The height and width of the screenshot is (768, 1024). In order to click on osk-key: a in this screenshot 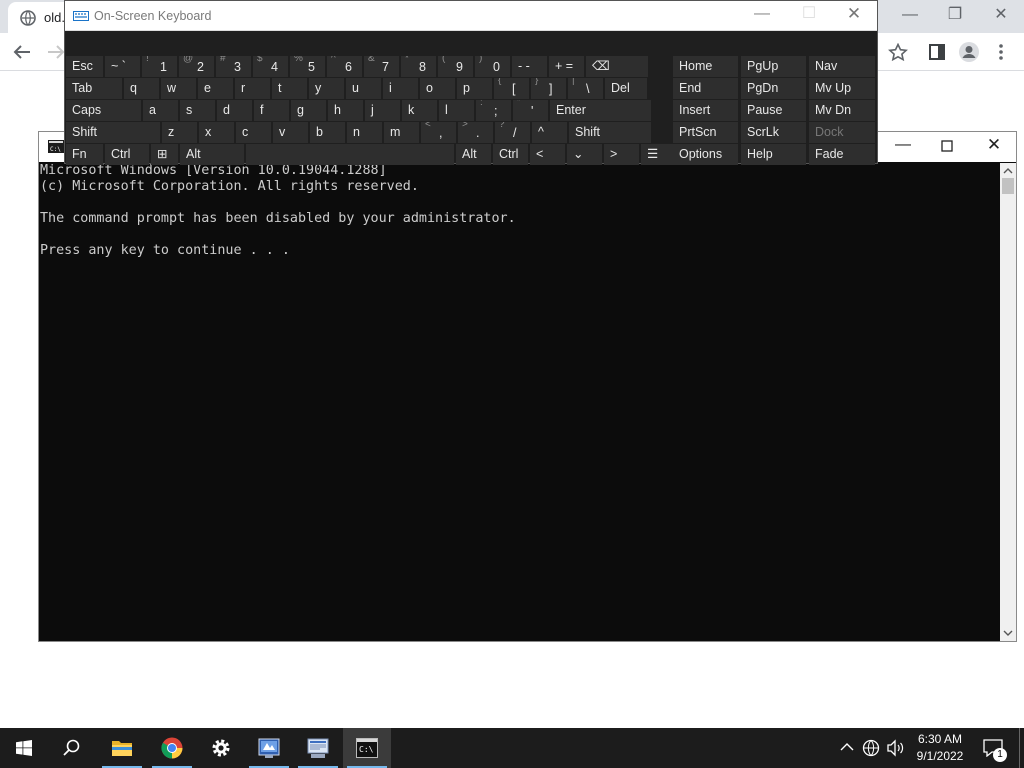, I will do `click(160, 110)`.